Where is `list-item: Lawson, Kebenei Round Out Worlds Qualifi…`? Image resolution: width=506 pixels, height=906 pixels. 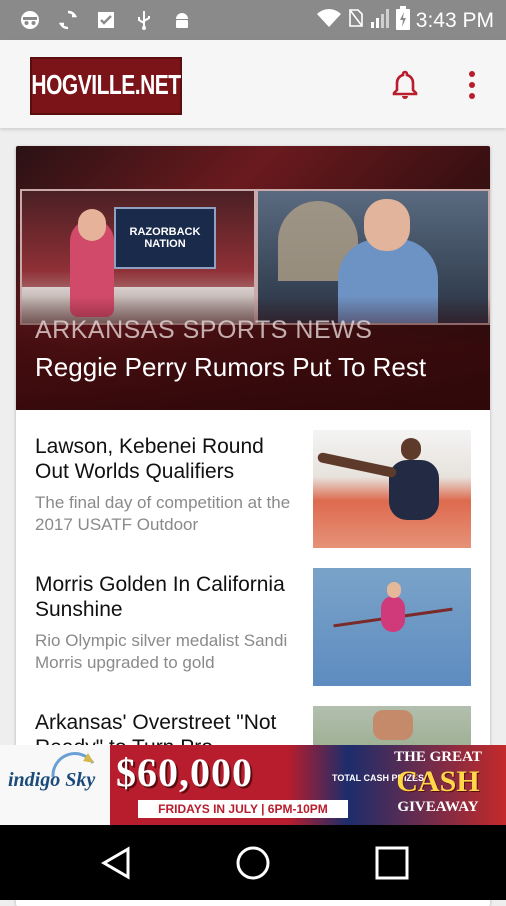
list-item: Lawson, Kebenei Round Out Worlds Qualifi… is located at coordinates (253, 479).